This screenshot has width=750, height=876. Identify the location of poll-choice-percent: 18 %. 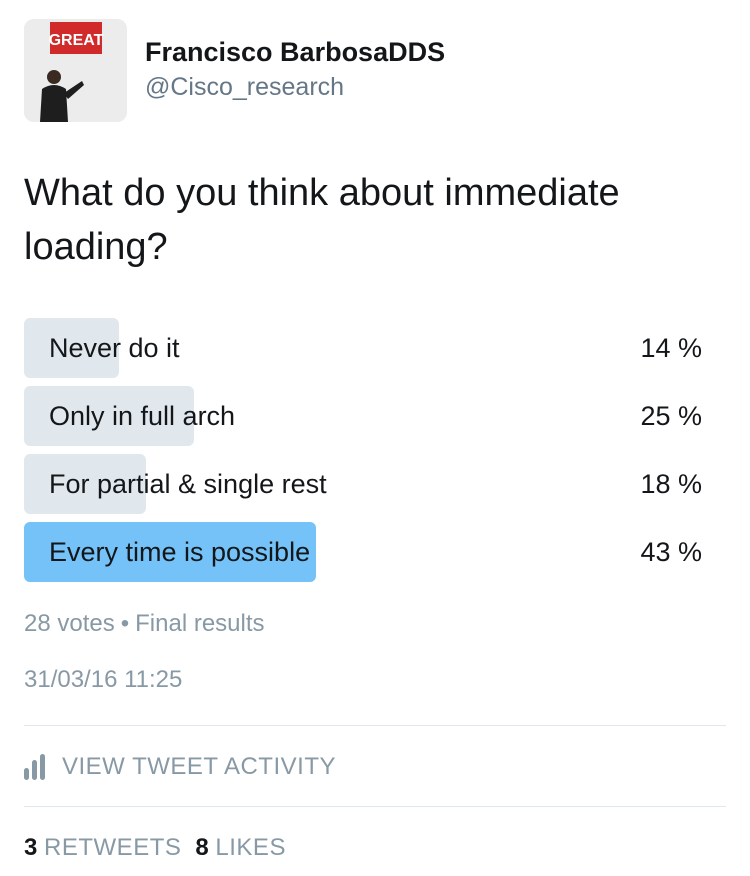
(671, 484).